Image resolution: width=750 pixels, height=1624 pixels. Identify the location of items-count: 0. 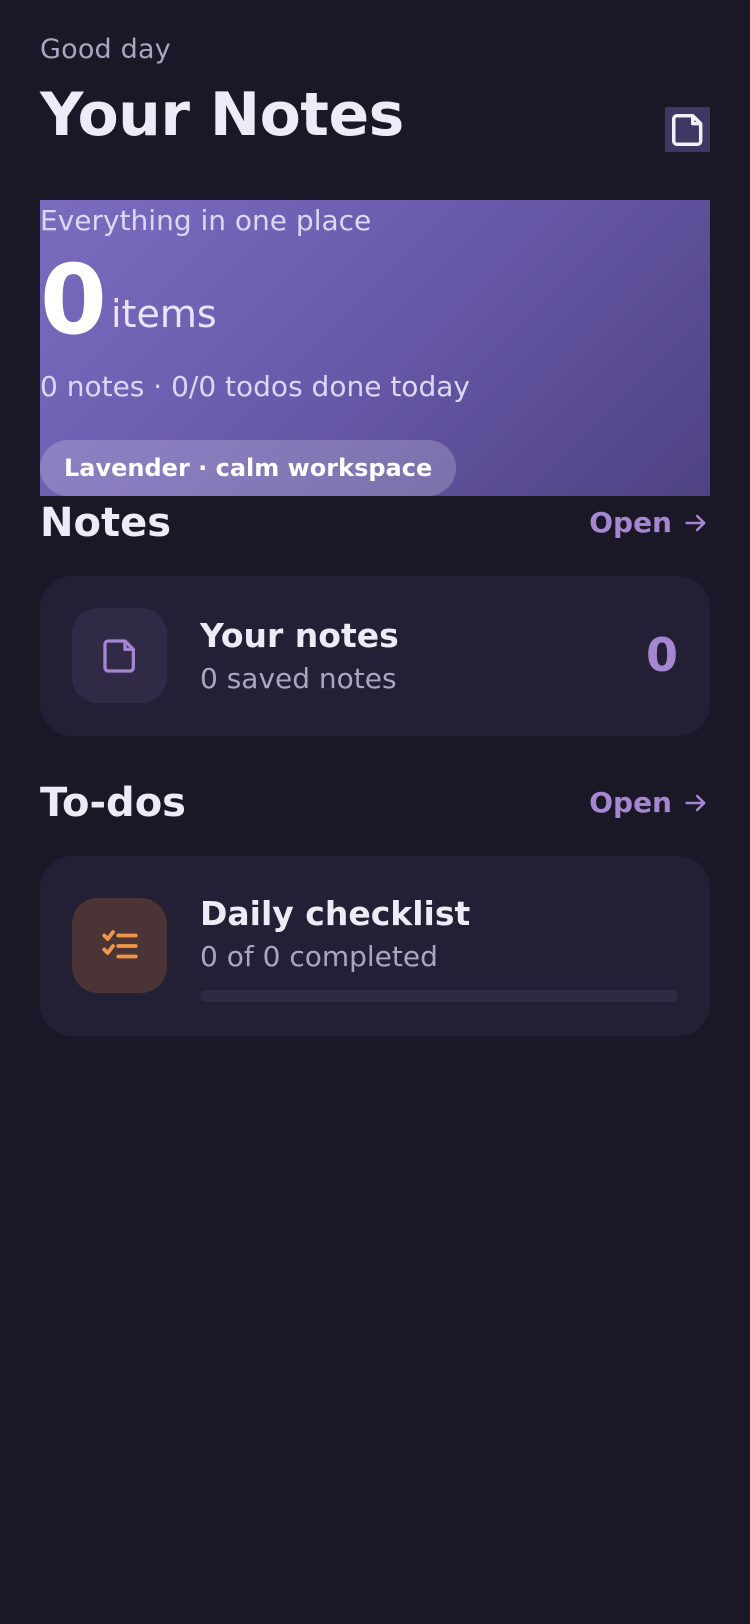
(73, 300).